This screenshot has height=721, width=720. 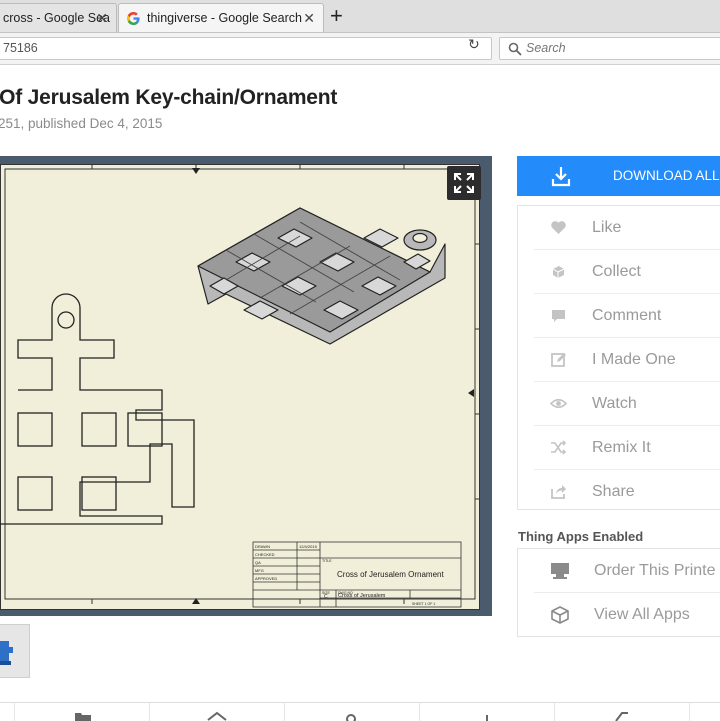 I want to click on remix-label: Remix It, so click(x=621, y=447).